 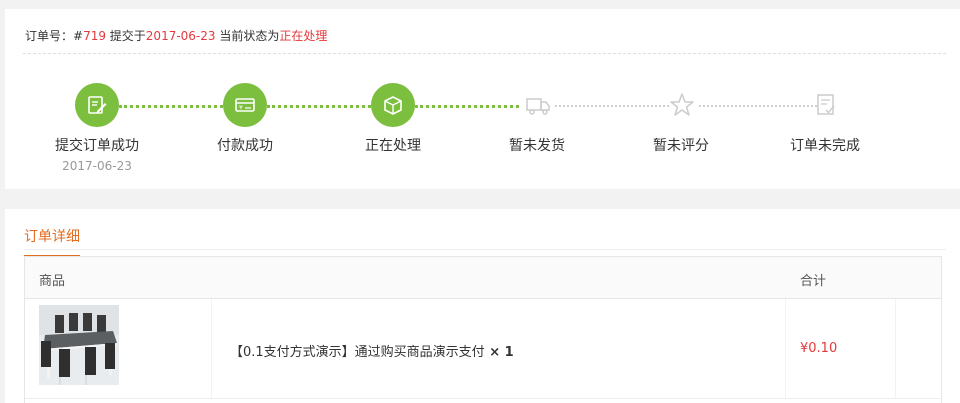 I want to click on step-label-3: 正在处理, so click(x=393, y=146).